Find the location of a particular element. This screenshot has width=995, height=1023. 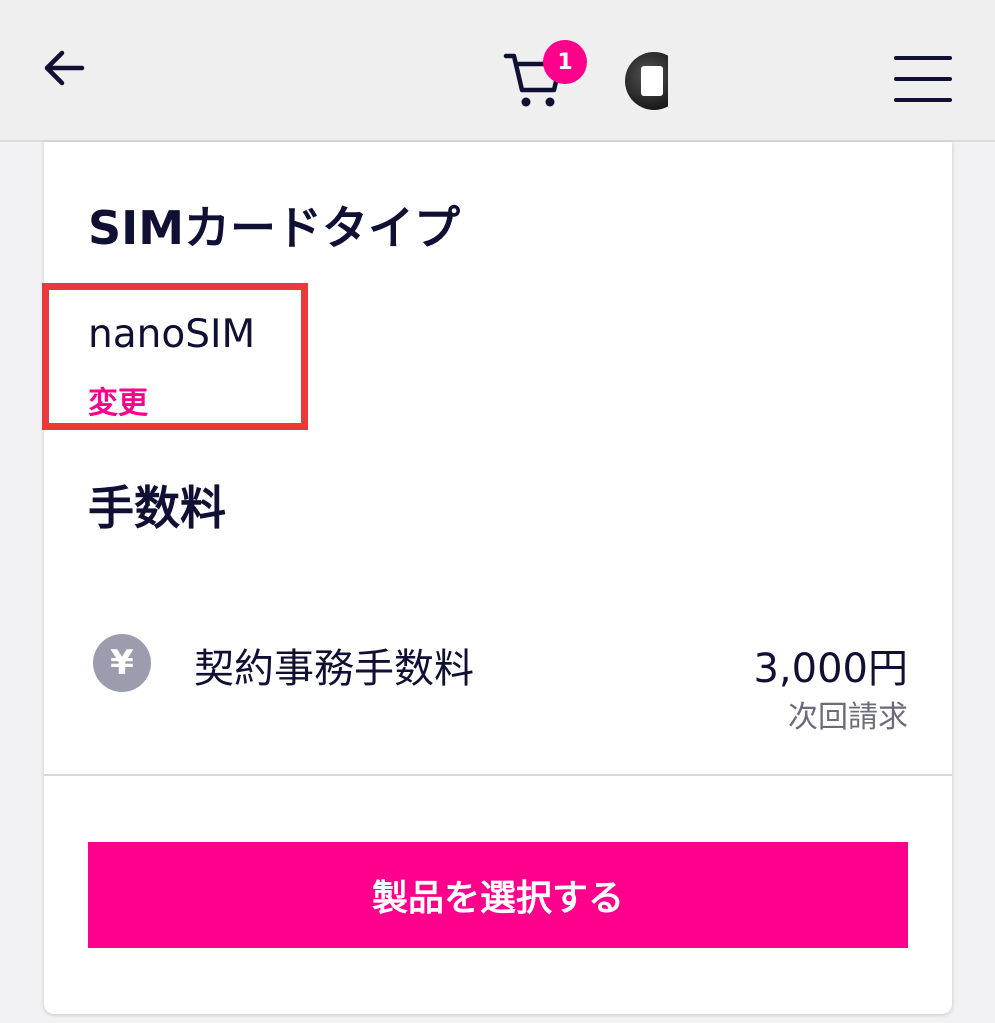

fee-item-amount: 3,000円 is located at coordinates (830, 669).